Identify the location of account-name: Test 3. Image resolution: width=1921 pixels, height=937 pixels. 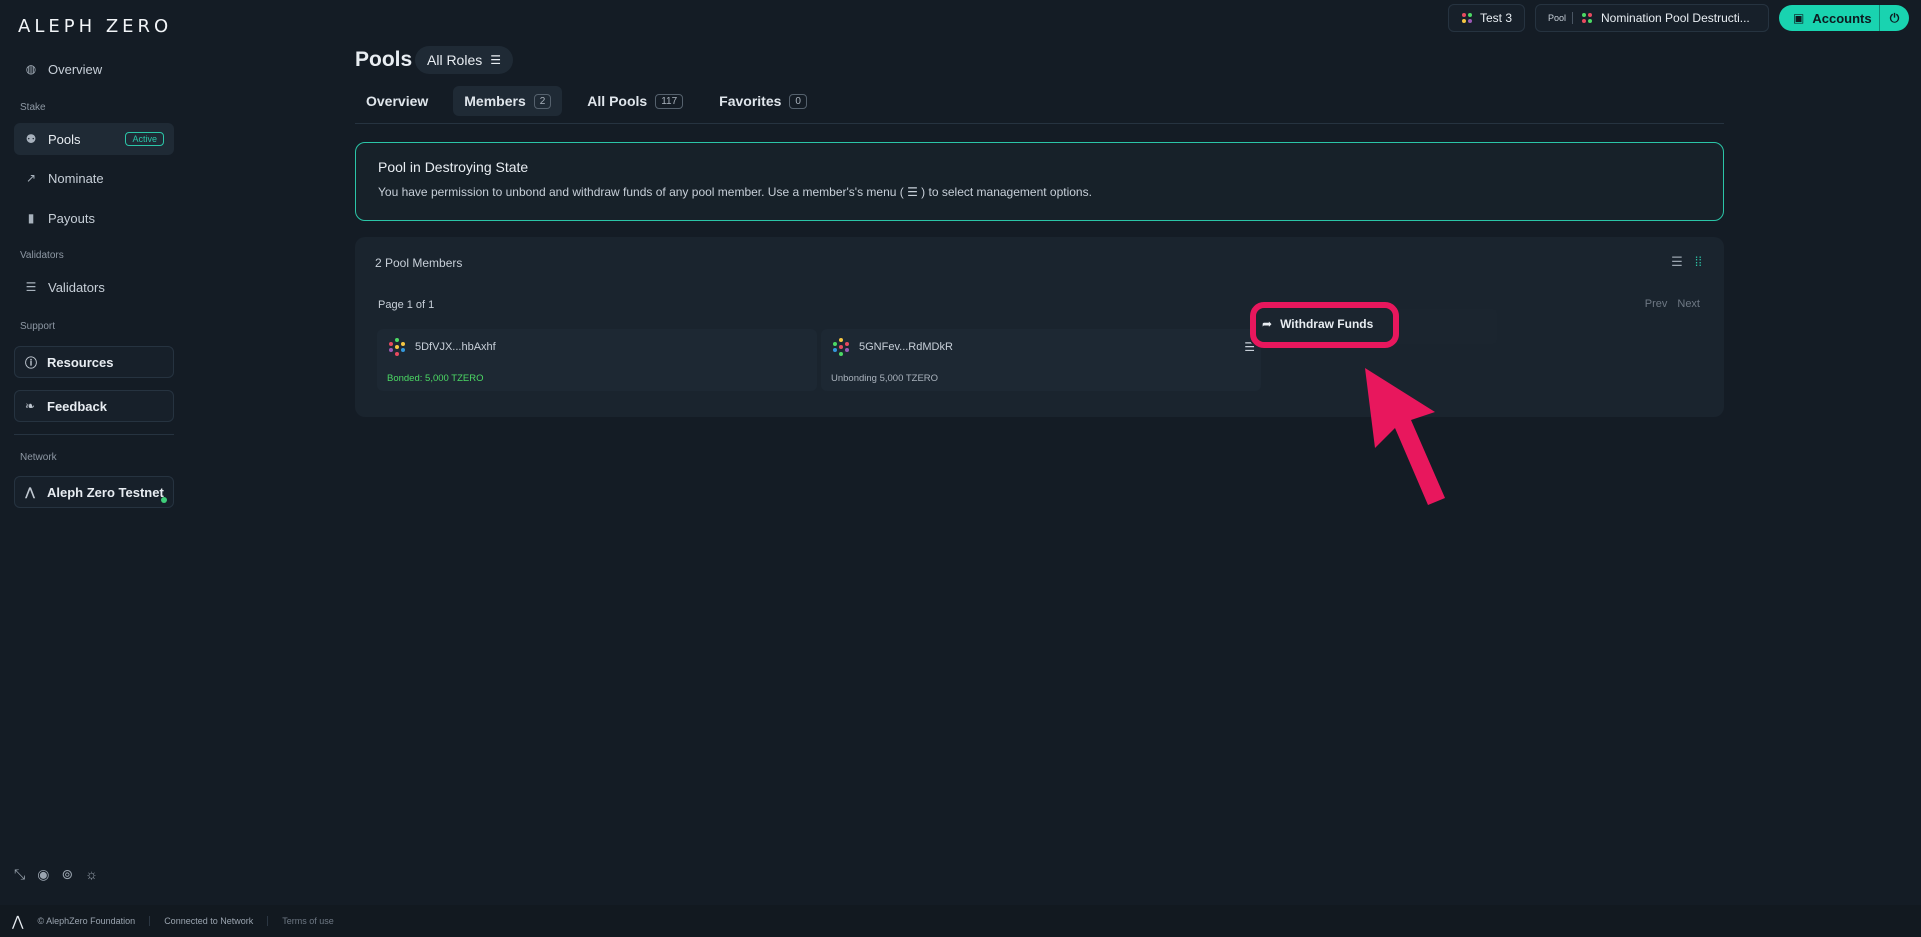
(1496, 18).